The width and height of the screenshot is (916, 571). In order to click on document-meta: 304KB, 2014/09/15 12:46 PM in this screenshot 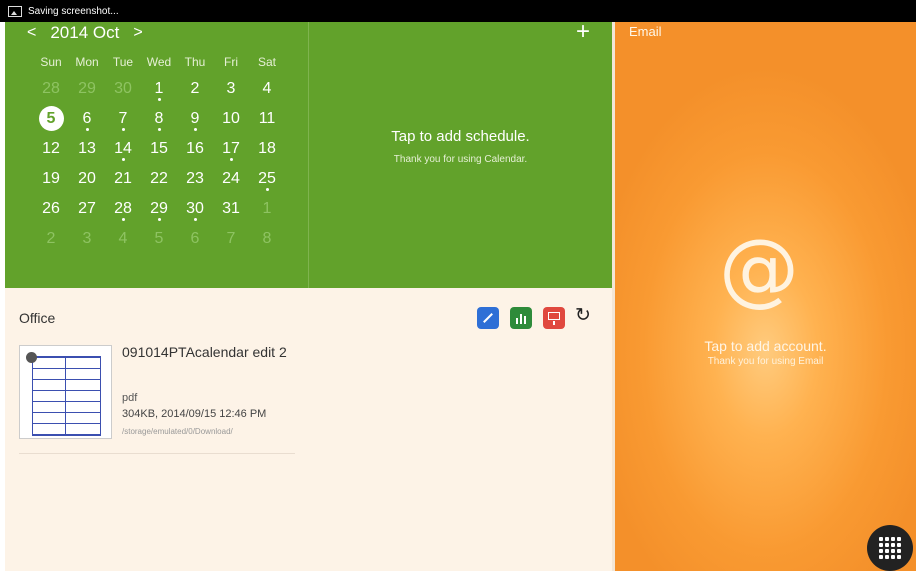, I will do `click(194, 414)`.